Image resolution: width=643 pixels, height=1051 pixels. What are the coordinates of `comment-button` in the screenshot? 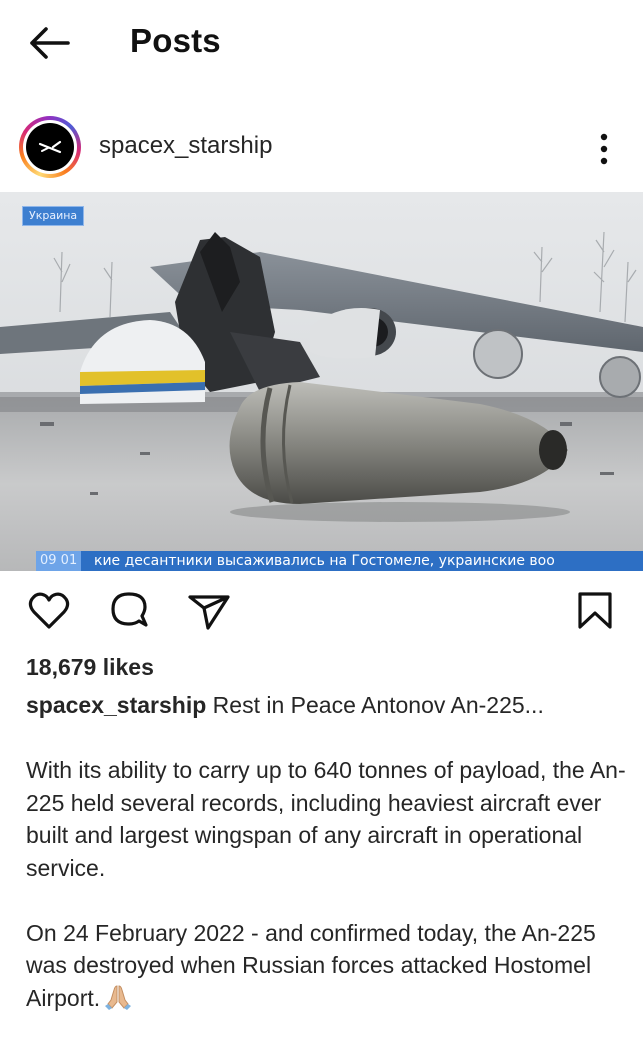 It's located at (129, 611).